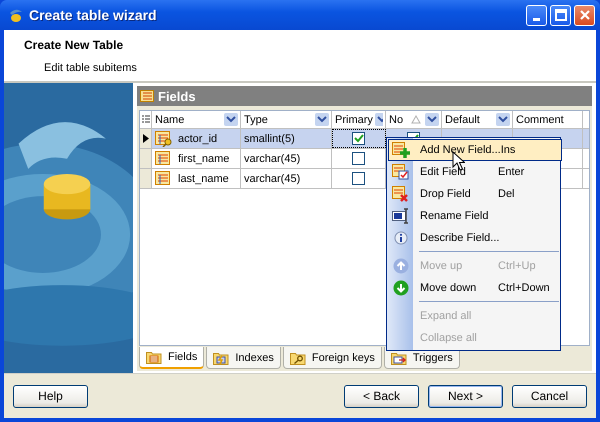 This screenshot has width=600, height=422. Describe the element at coordinates (286, 119) in the screenshot. I see `column-header: Type` at that location.